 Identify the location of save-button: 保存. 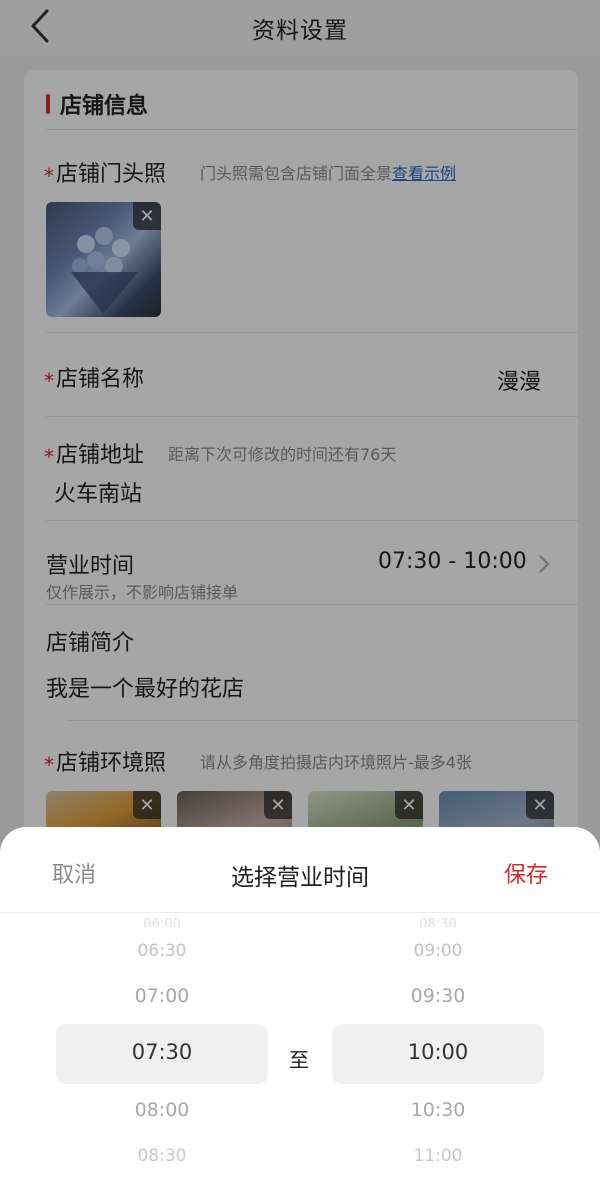
(526, 873).